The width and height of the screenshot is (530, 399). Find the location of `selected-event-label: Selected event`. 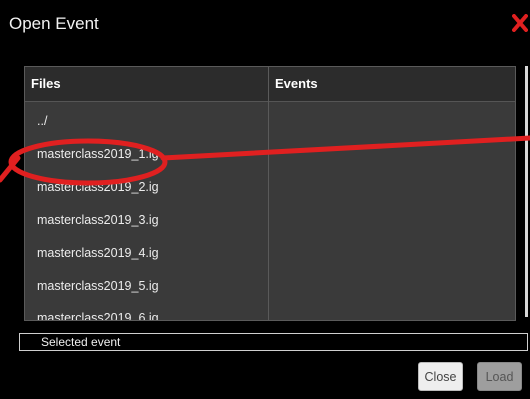

selected-event-label: Selected event is located at coordinates (81, 342).